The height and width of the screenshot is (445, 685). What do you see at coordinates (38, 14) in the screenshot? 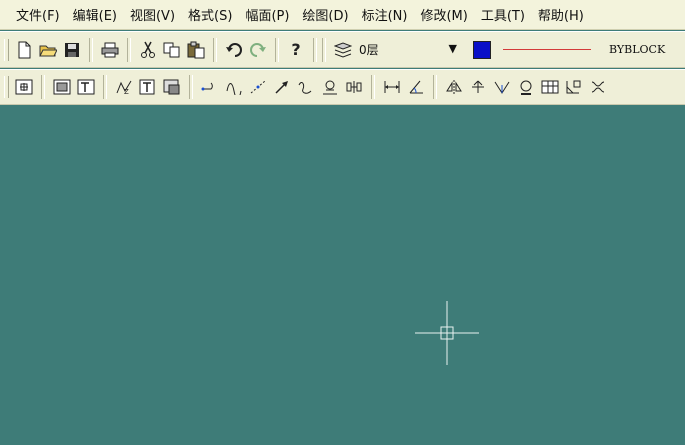
I see `menu-file: 文件(F)` at bounding box center [38, 14].